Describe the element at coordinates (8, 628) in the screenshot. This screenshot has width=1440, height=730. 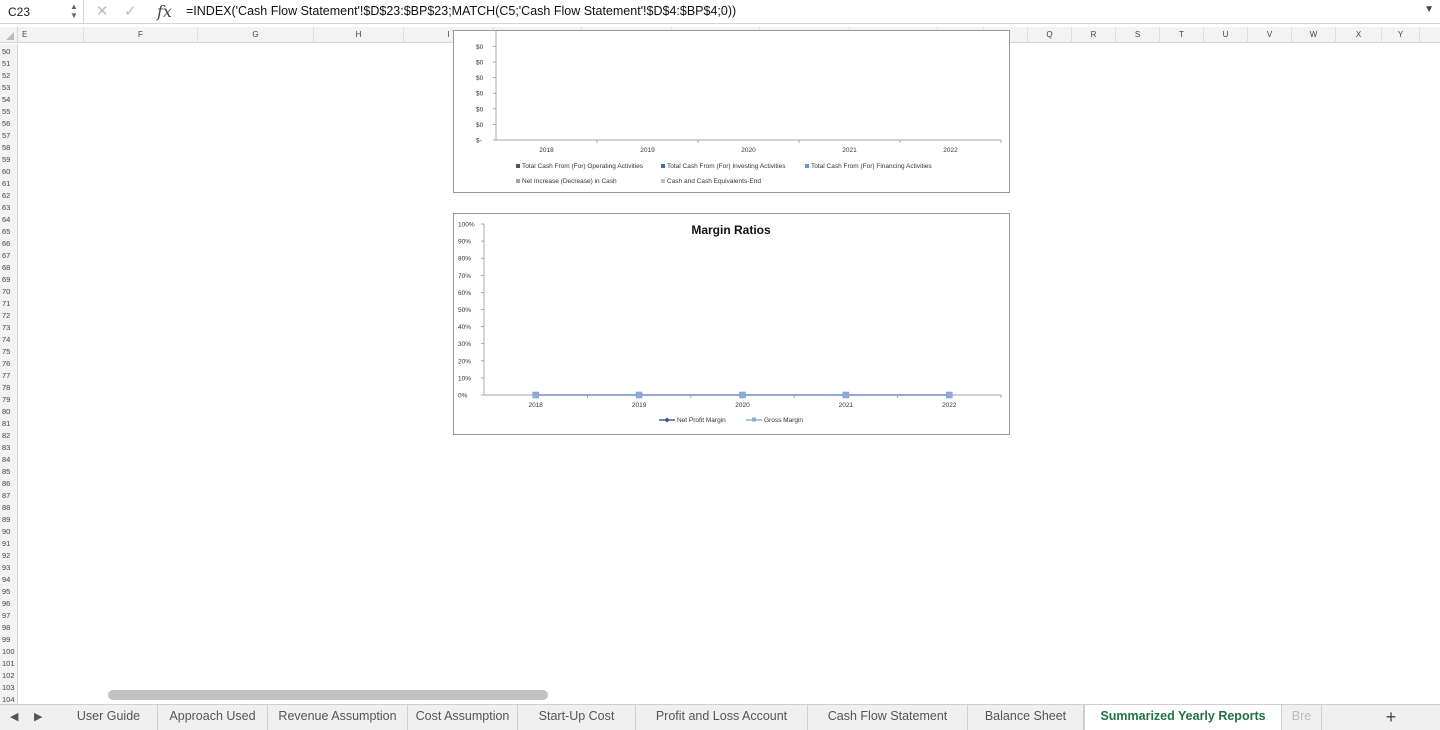
I see `row-header-cell: 98` at that location.